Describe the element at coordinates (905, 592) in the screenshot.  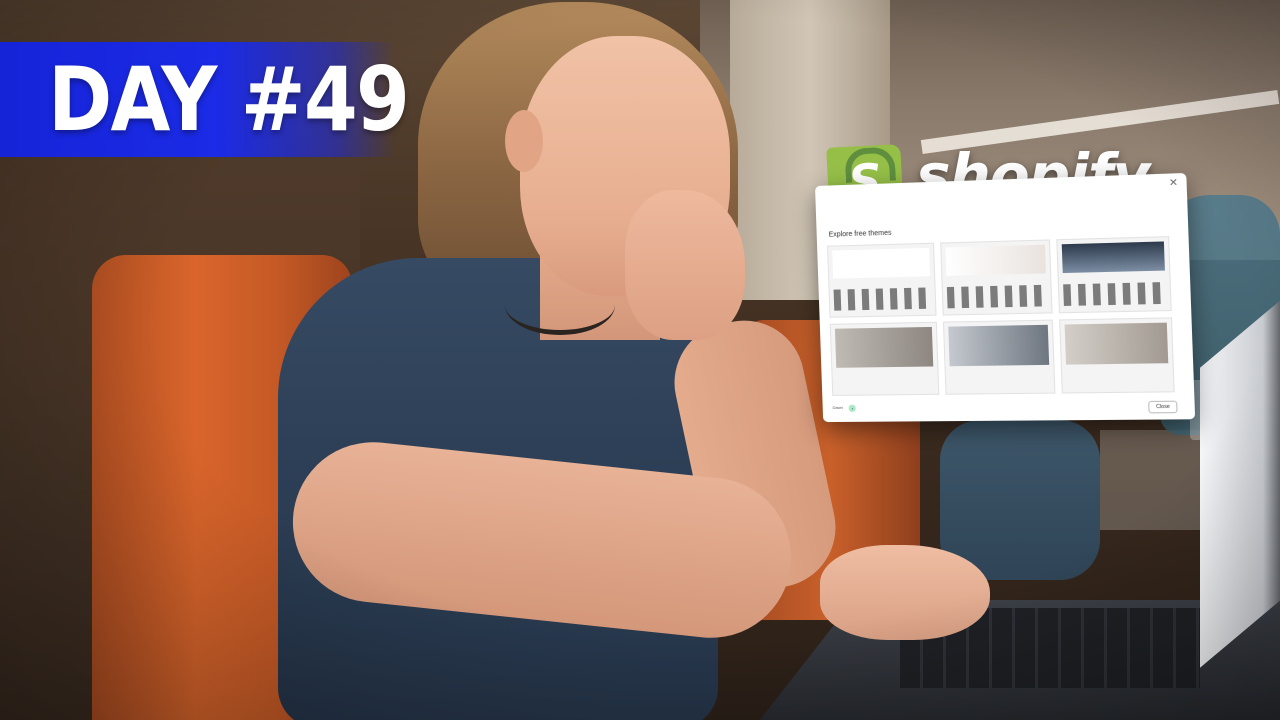
I see `hand-on-keyboard` at that location.